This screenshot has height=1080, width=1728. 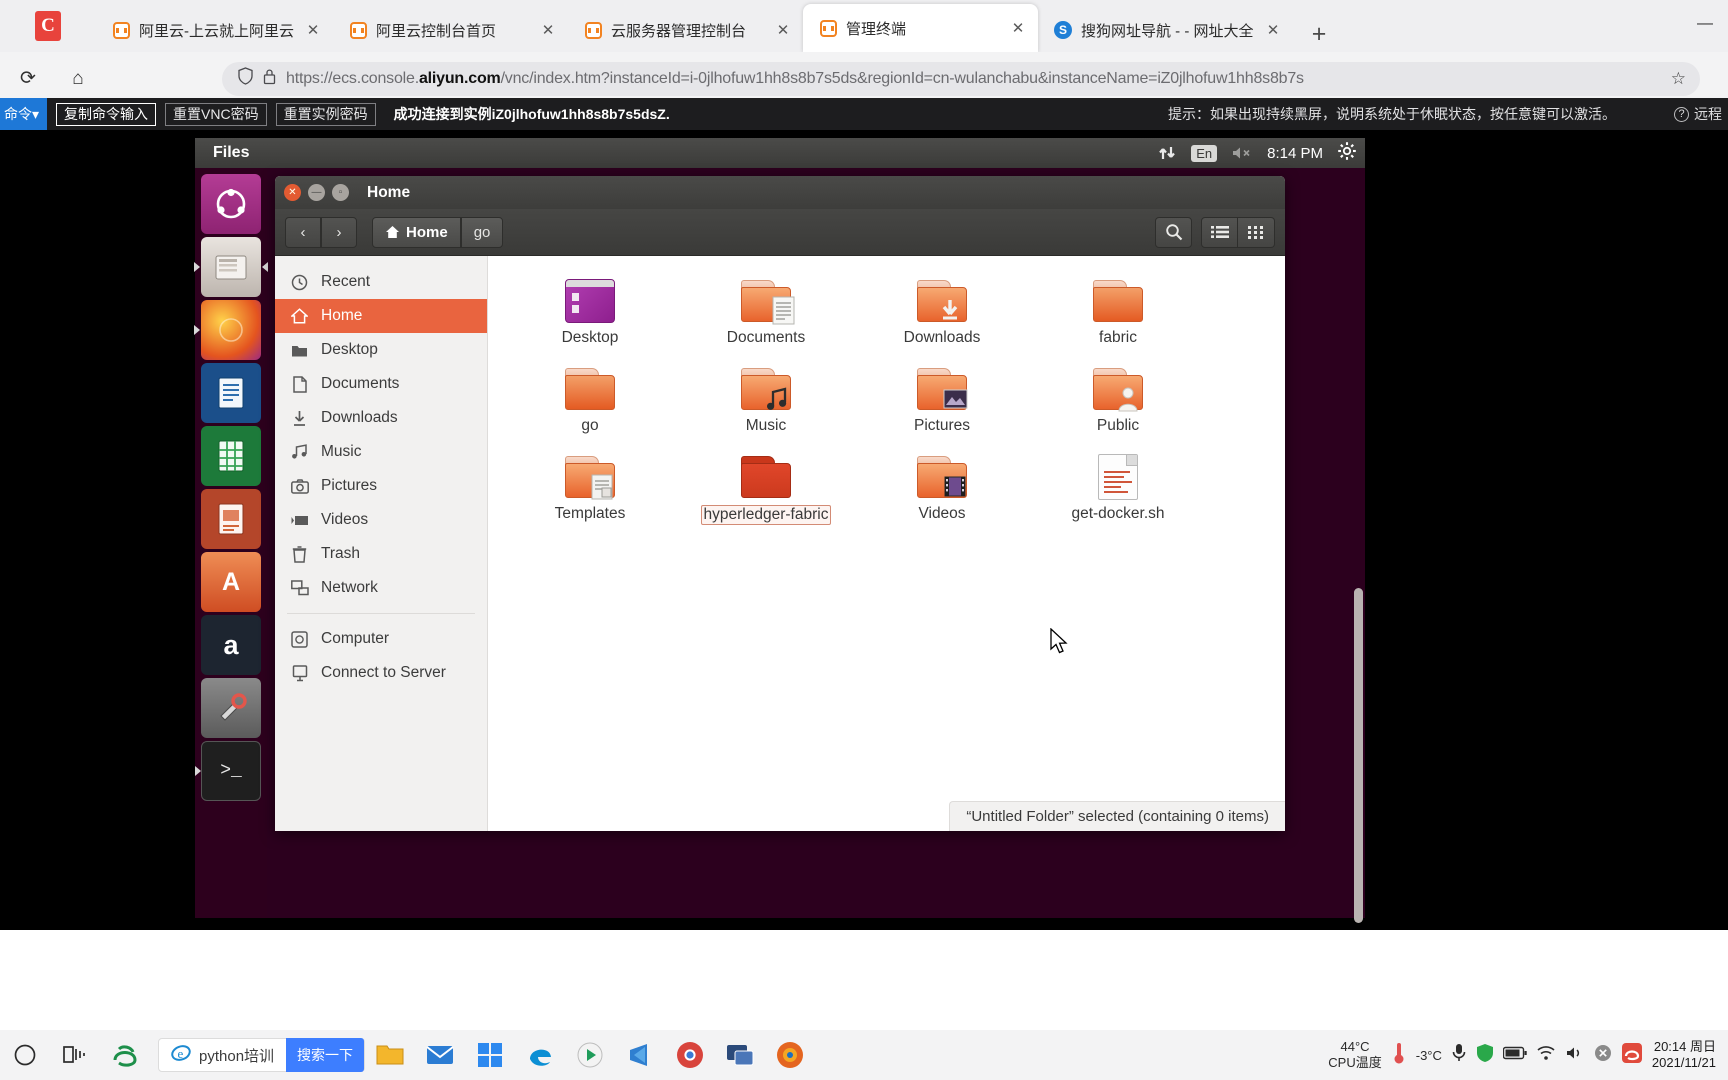 What do you see at coordinates (1319, 34) in the screenshot?
I see `new-tab-button: +` at bounding box center [1319, 34].